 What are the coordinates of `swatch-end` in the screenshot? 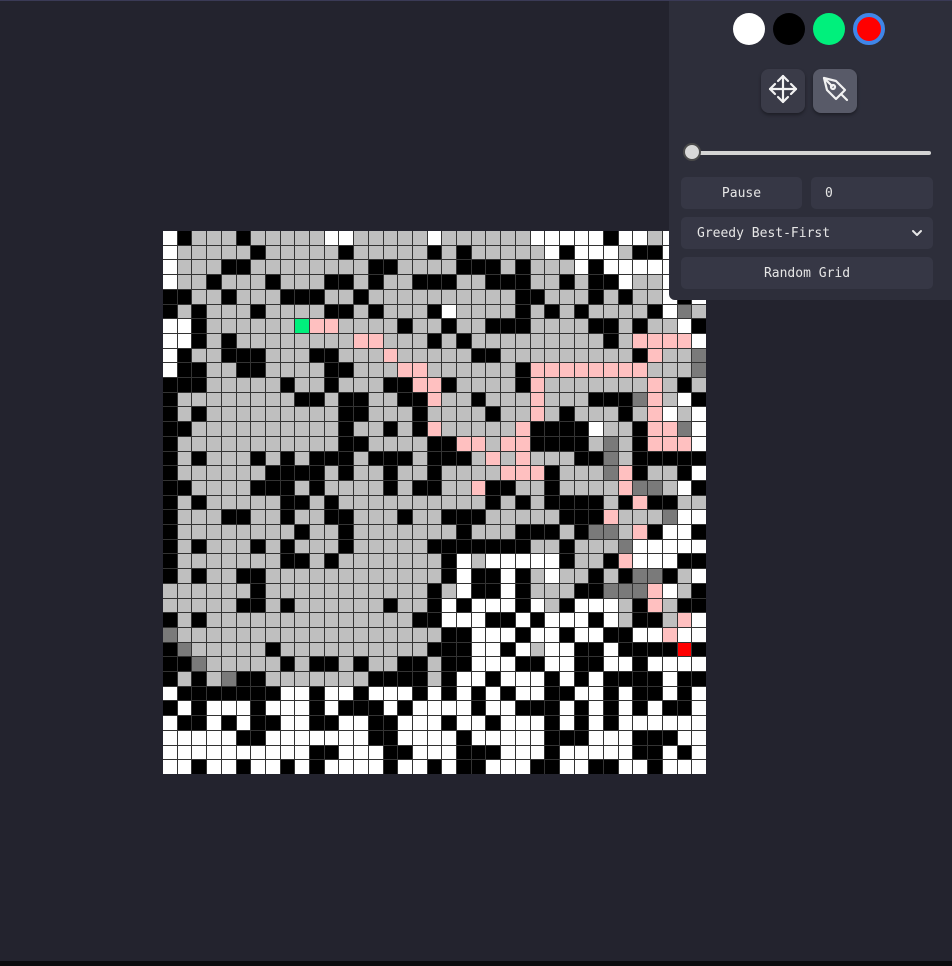 It's located at (869, 29).